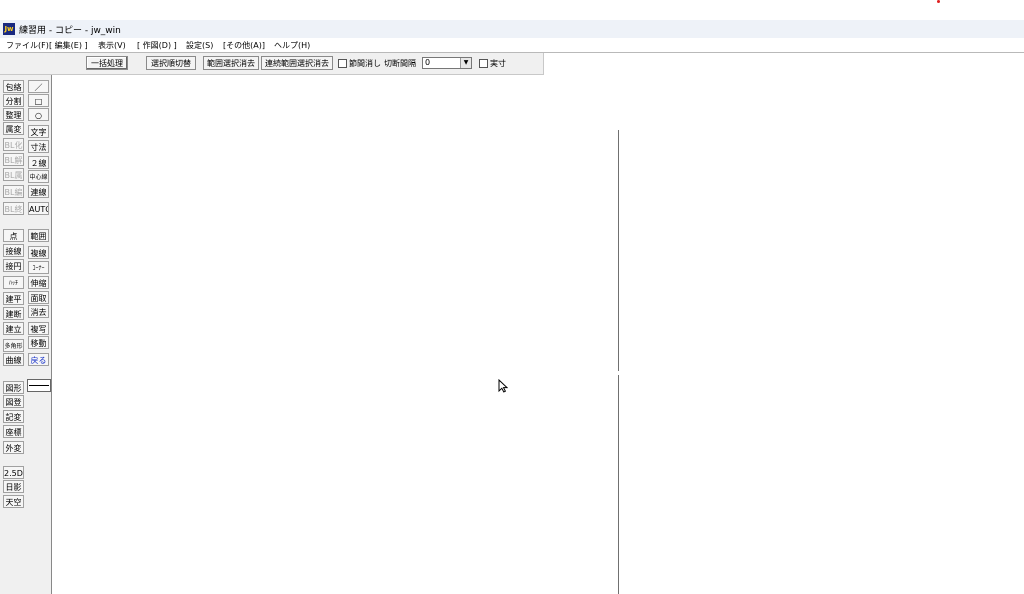 The width and height of the screenshot is (1024, 594). What do you see at coordinates (13, 100) in the screenshot?
I see `tool-divide: 分割` at bounding box center [13, 100].